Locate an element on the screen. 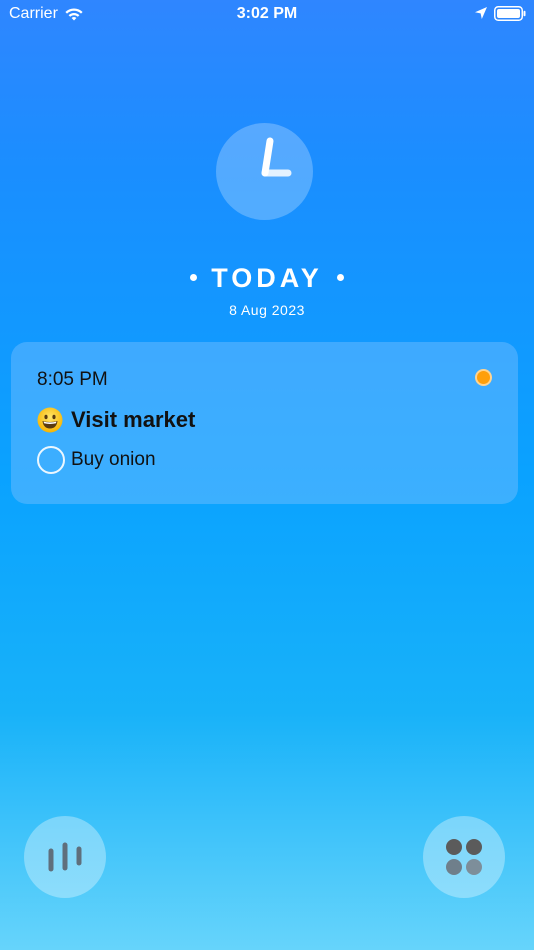 This screenshot has width=534, height=950. grid-dots-icon is located at coordinates (464, 857).